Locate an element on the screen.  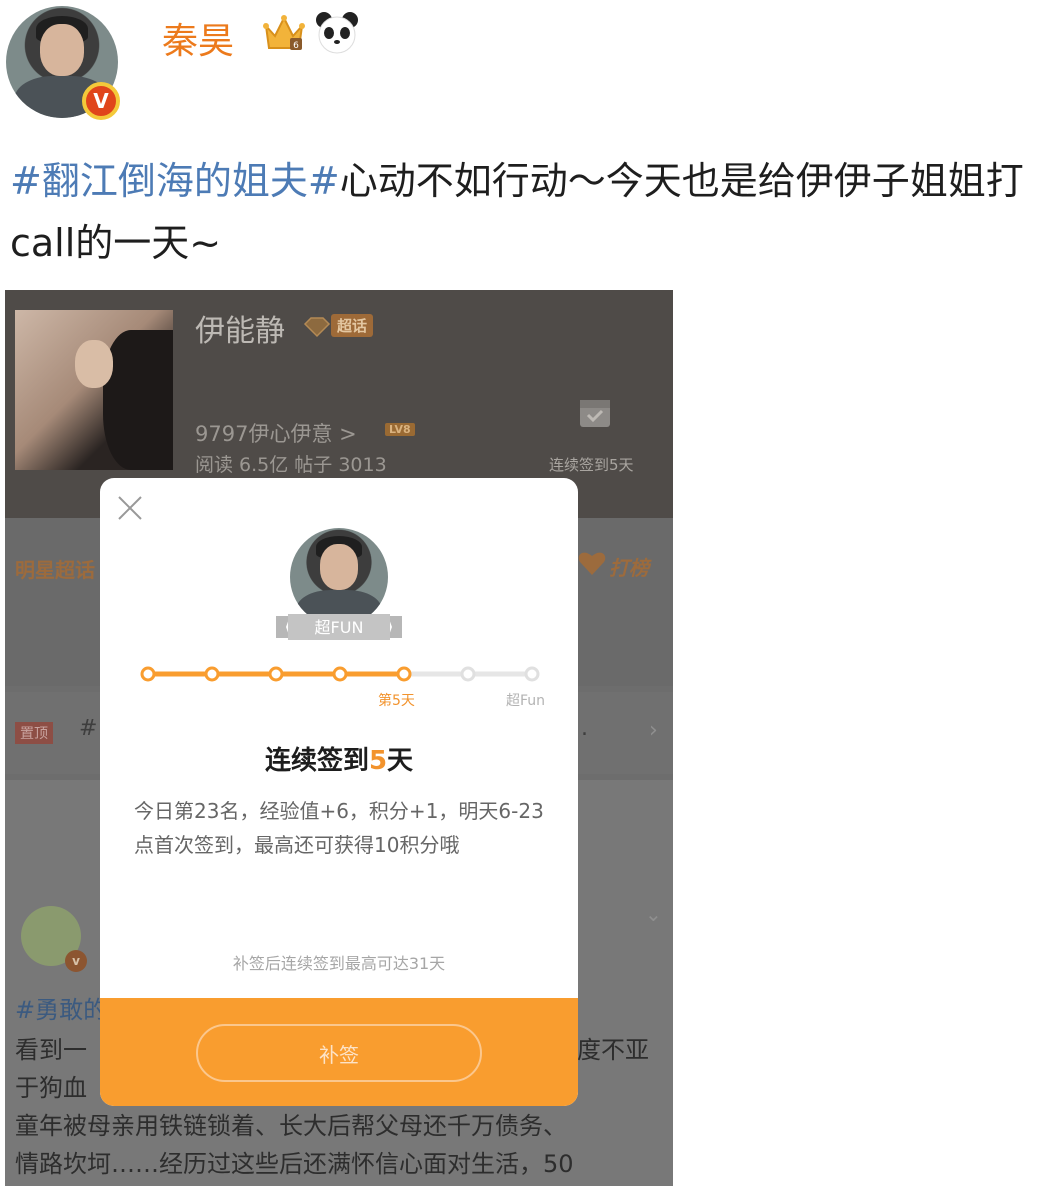
rank-button: 打榜 is located at coordinates (629, 568).